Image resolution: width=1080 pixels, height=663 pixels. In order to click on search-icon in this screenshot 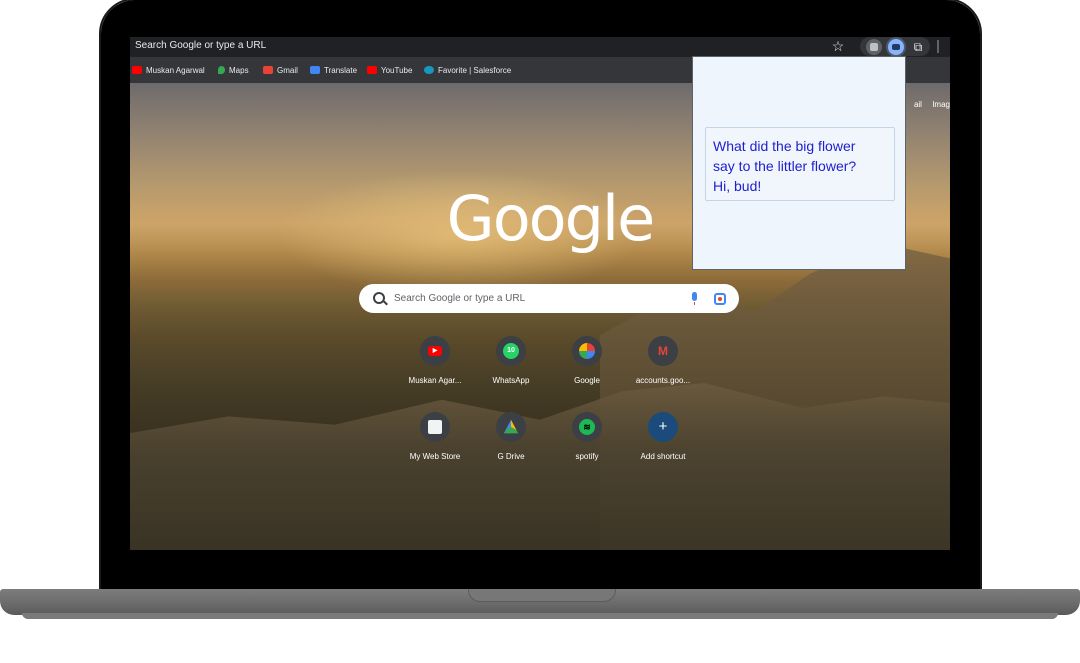, I will do `click(379, 298)`.